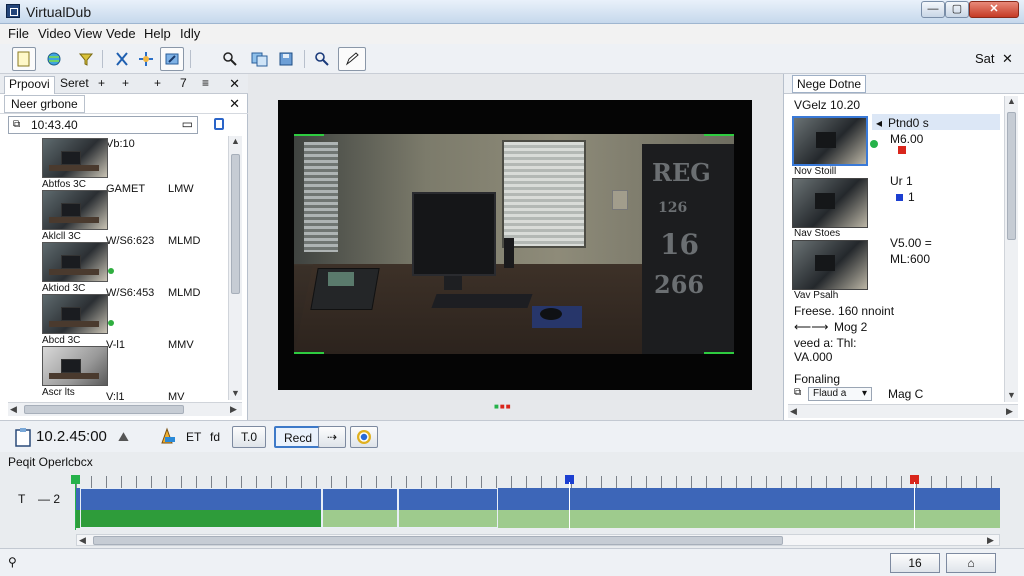 The width and height of the screenshot is (1024, 576). I want to click on chrome-icon, so click(364, 437).